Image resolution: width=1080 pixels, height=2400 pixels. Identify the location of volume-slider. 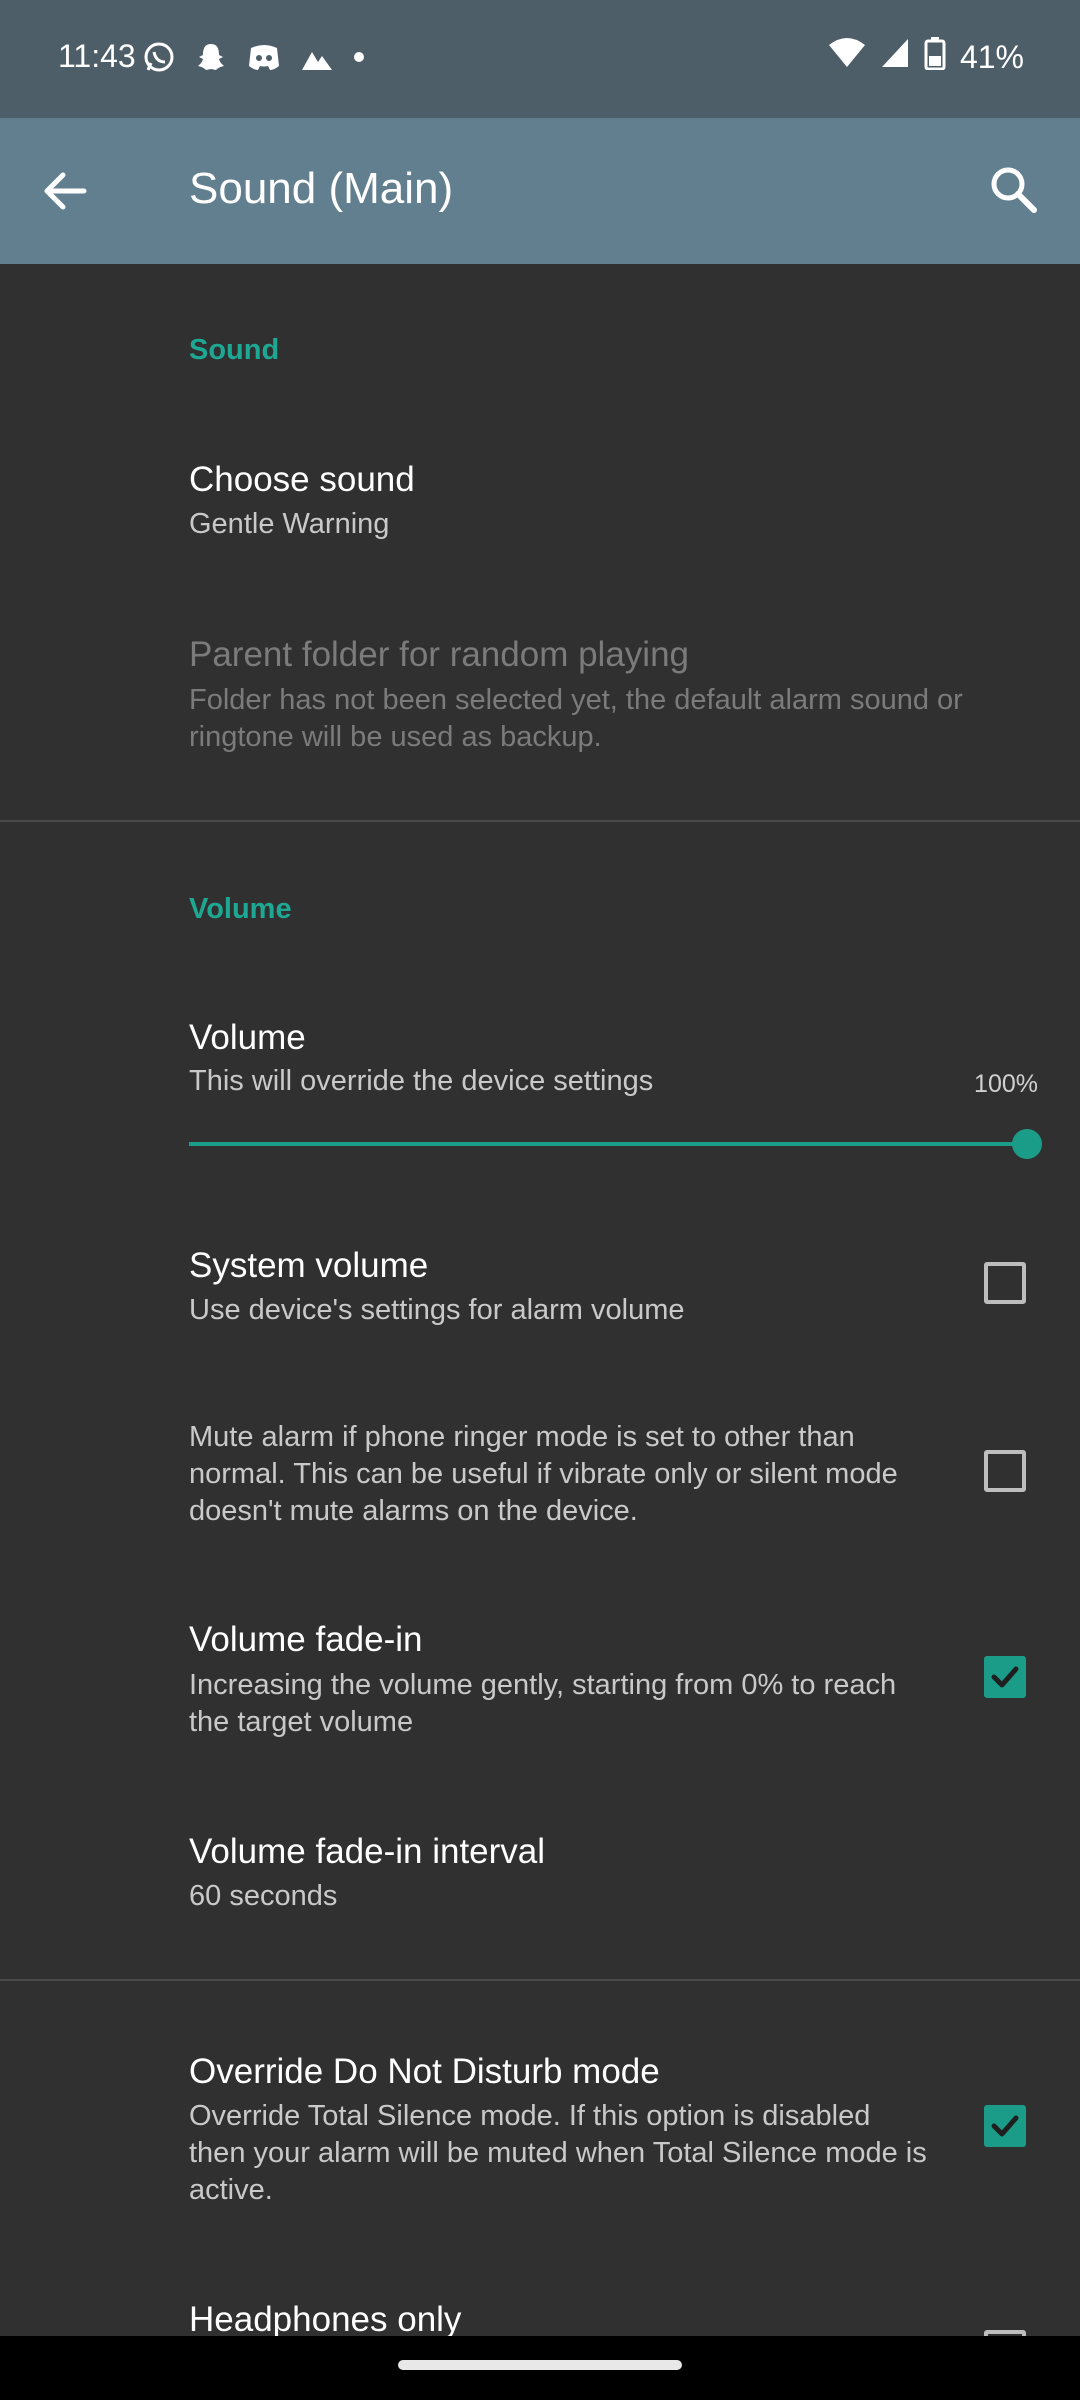
(608, 1144).